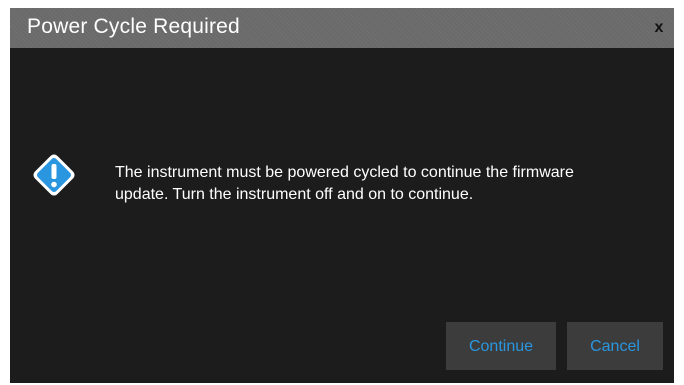 This screenshot has height=385, width=684. Describe the element at coordinates (501, 346) in the screenshot. I see `continue-button: Continue` at that location.